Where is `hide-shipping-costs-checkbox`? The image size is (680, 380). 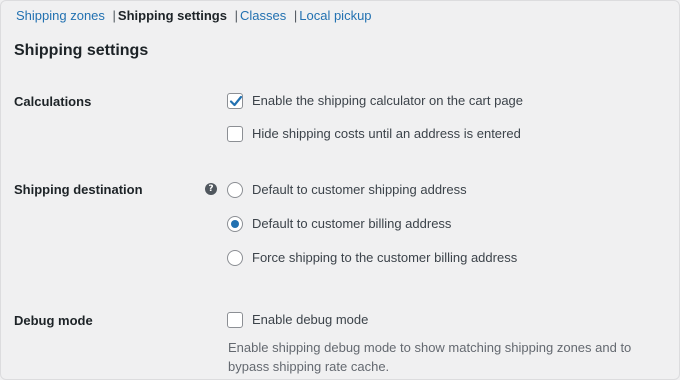 hide-shipping-costs-checkbox is located at coordinates (235, 134).